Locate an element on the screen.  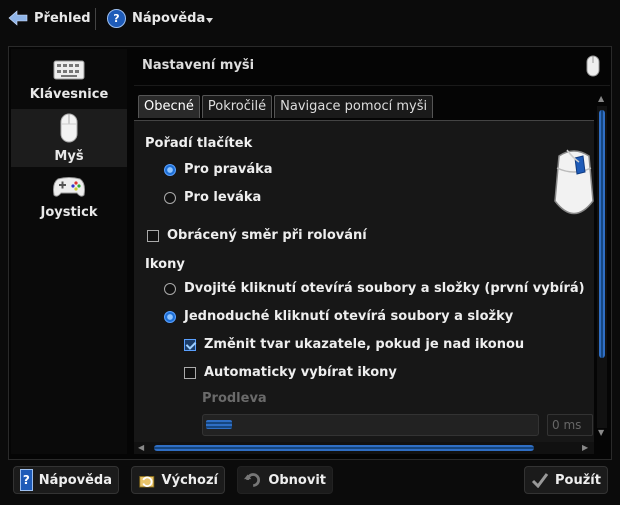
sidebar-item-label: Klávesnice is located at coordinates (69, 94).